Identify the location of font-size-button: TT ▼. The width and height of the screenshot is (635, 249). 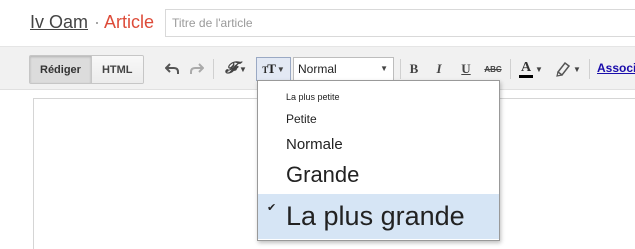
(273, 69).